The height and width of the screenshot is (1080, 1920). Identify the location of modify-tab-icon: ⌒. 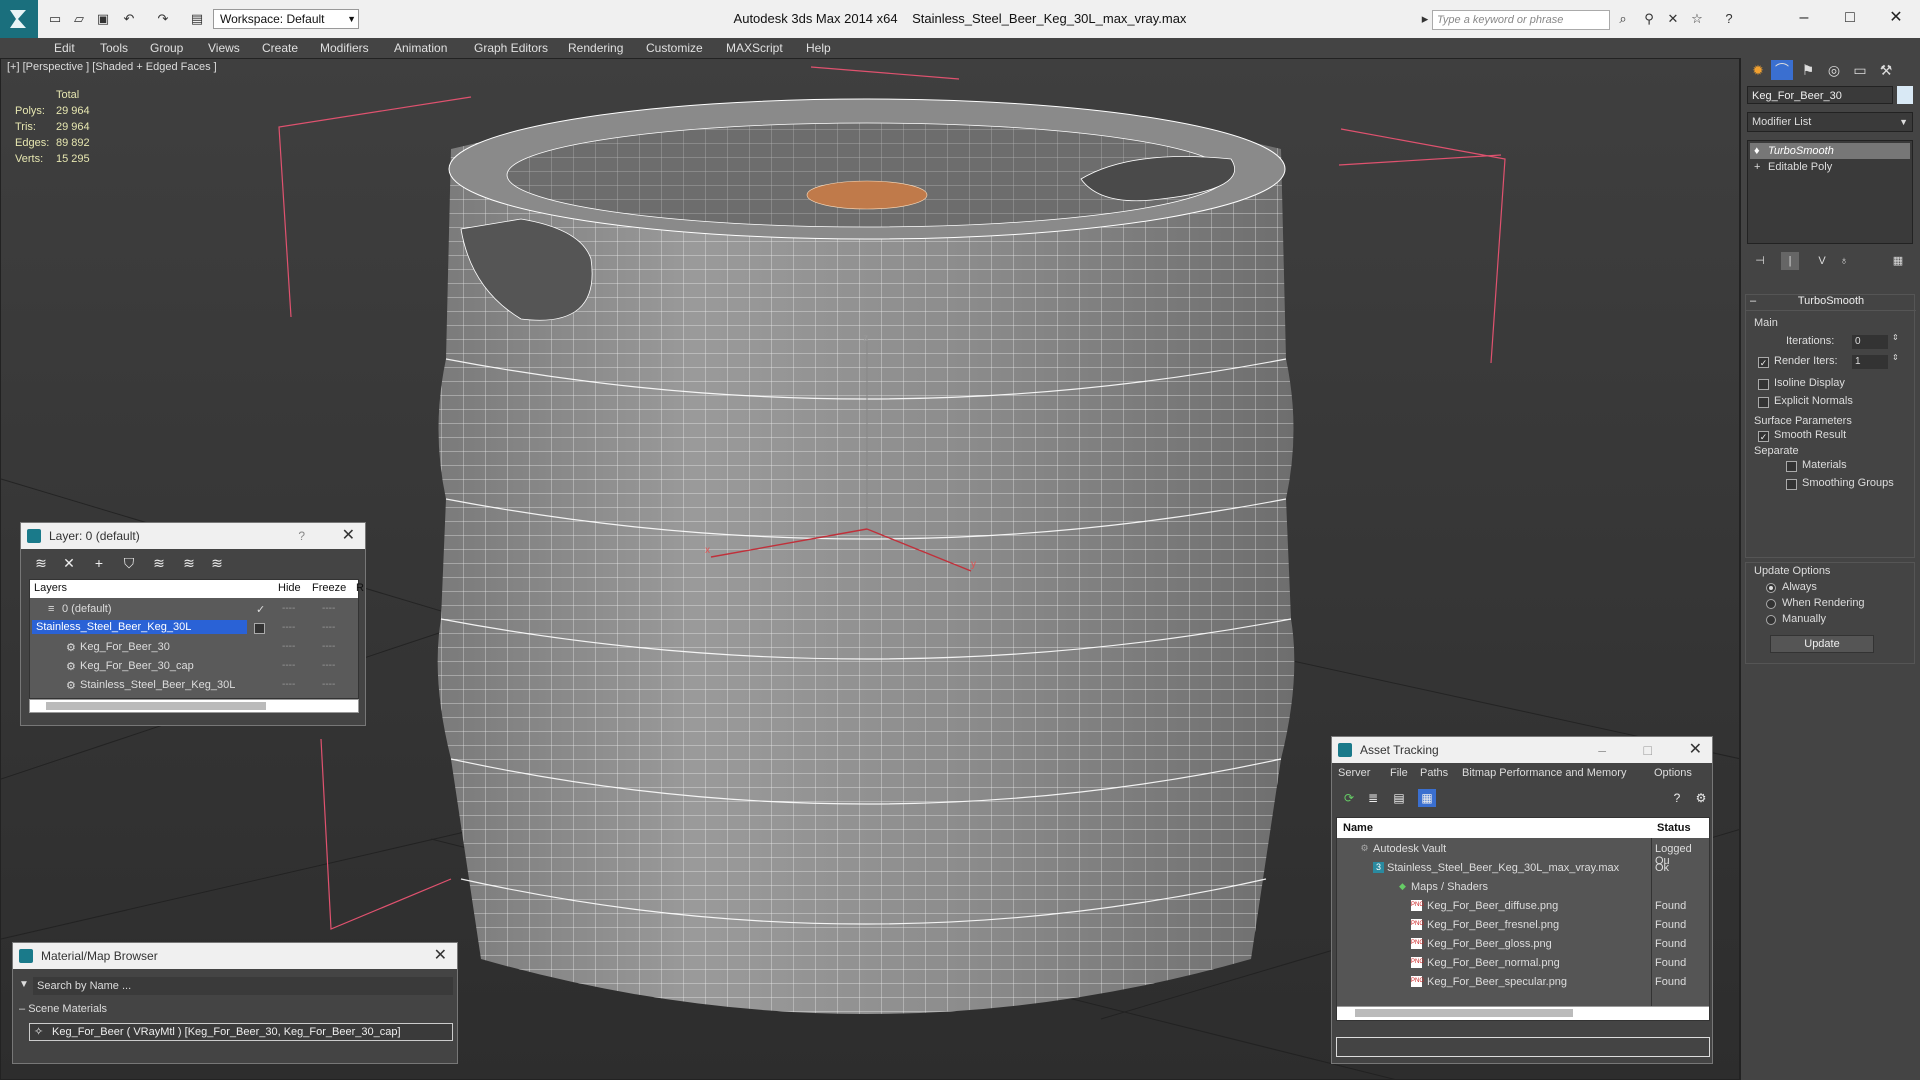
(1782, 70).